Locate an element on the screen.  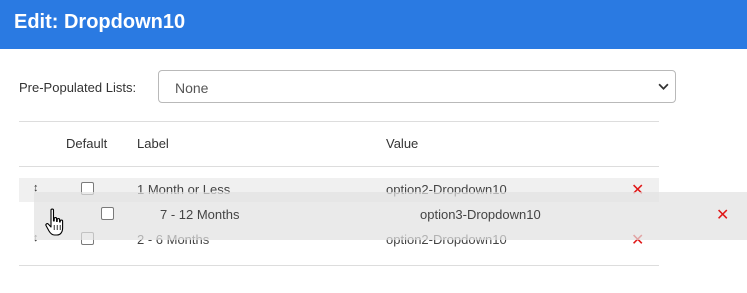
prepopulated-selected-value: None is located at coordinates (192, 88).